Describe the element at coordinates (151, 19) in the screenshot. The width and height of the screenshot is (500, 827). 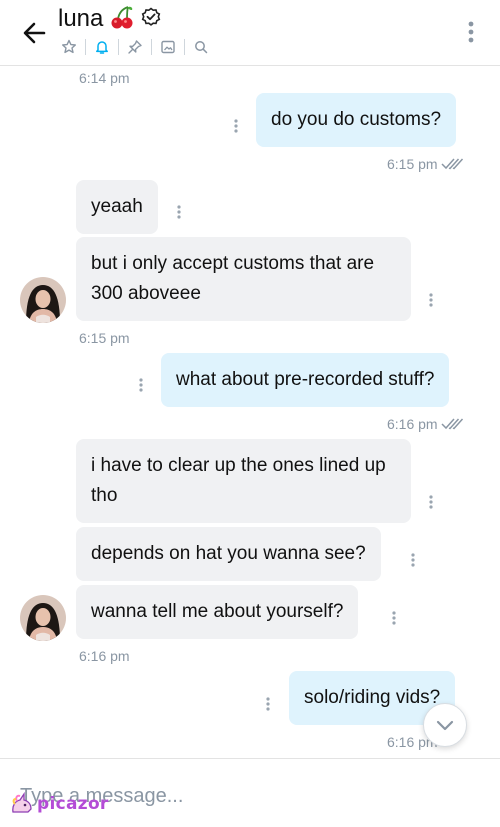
I see `verified-badge-icon` at that location.